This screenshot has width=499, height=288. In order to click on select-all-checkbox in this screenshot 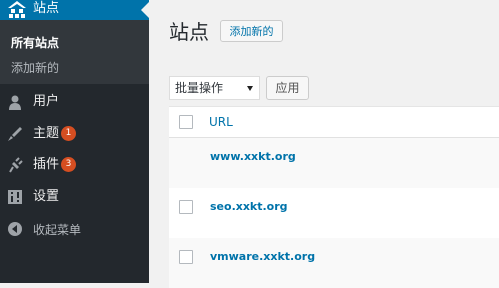, I will do `click(186, 122)`.